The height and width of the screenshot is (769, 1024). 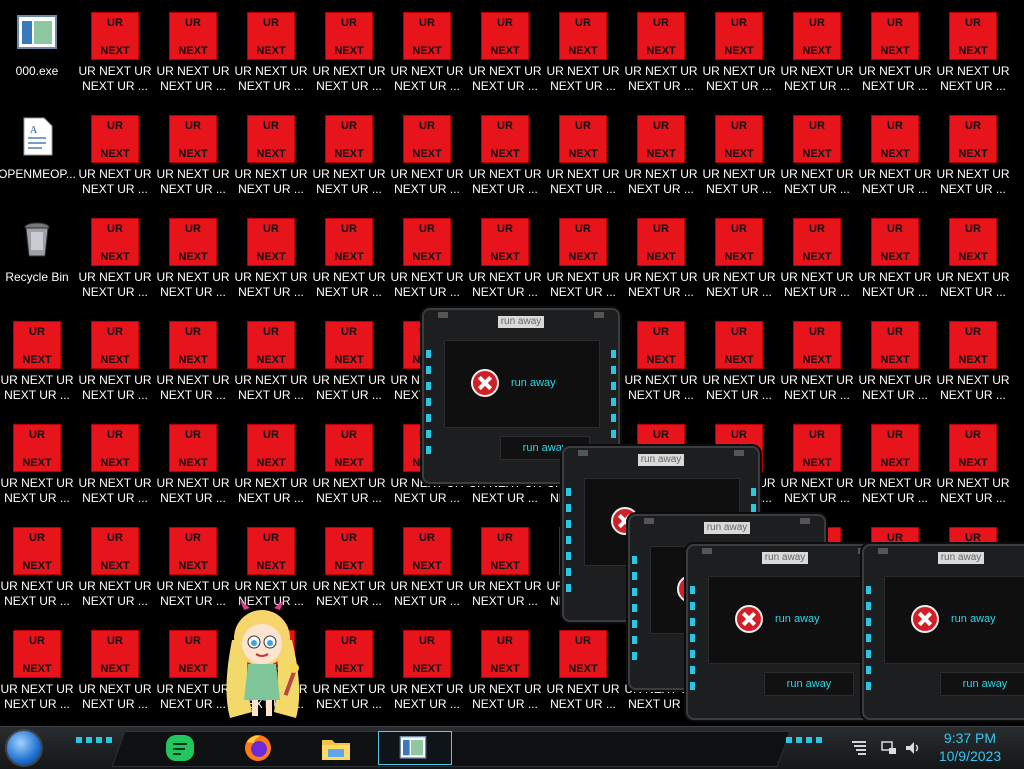 What do you see at coordinates (37, 54) in the screenshot?
I see `desktop-icon-000exe: 000.exe` at bounding box center [37, 54].